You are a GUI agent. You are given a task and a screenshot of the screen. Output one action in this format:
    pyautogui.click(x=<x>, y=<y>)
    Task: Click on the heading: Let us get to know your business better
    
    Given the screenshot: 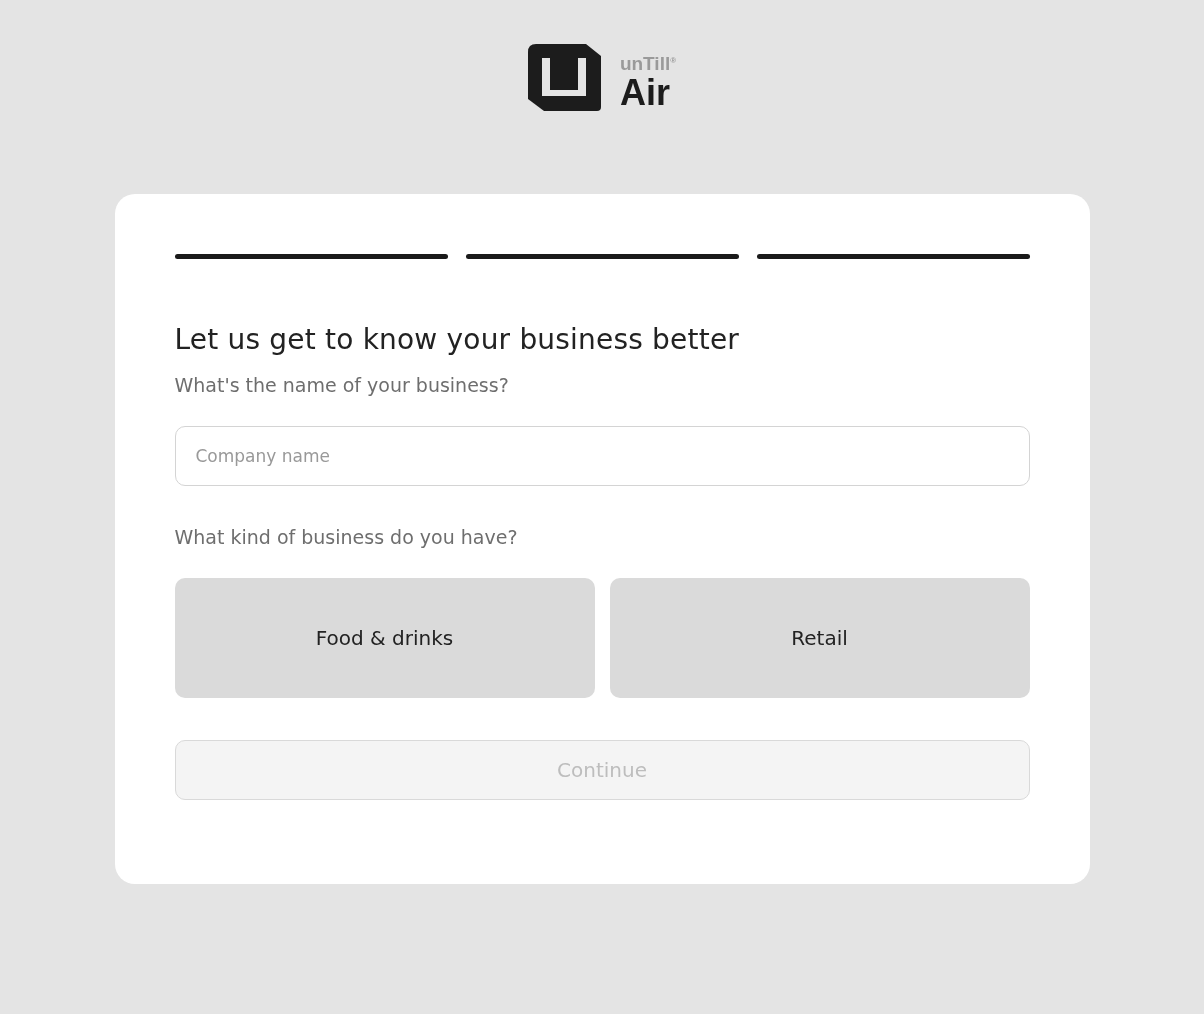 What is the action you would take?
    pyautogui.click(x=457, y=339)
    